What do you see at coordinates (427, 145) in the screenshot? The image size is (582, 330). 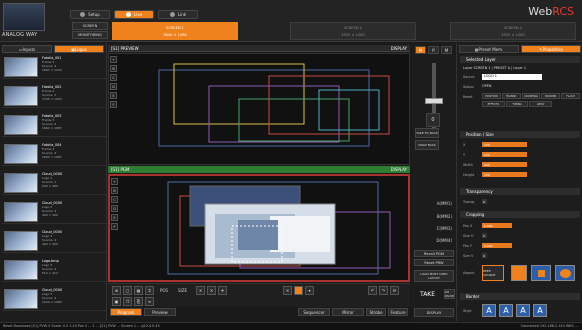 I see `swap-back-button: SWAP BACK` at bounding box center [427, 145].